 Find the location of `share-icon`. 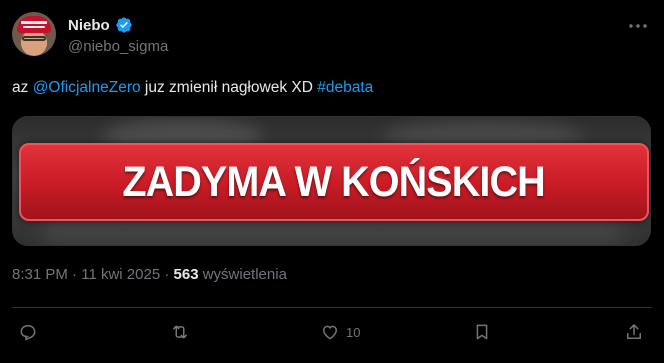

share-icon is located at coordinates (634, 331).